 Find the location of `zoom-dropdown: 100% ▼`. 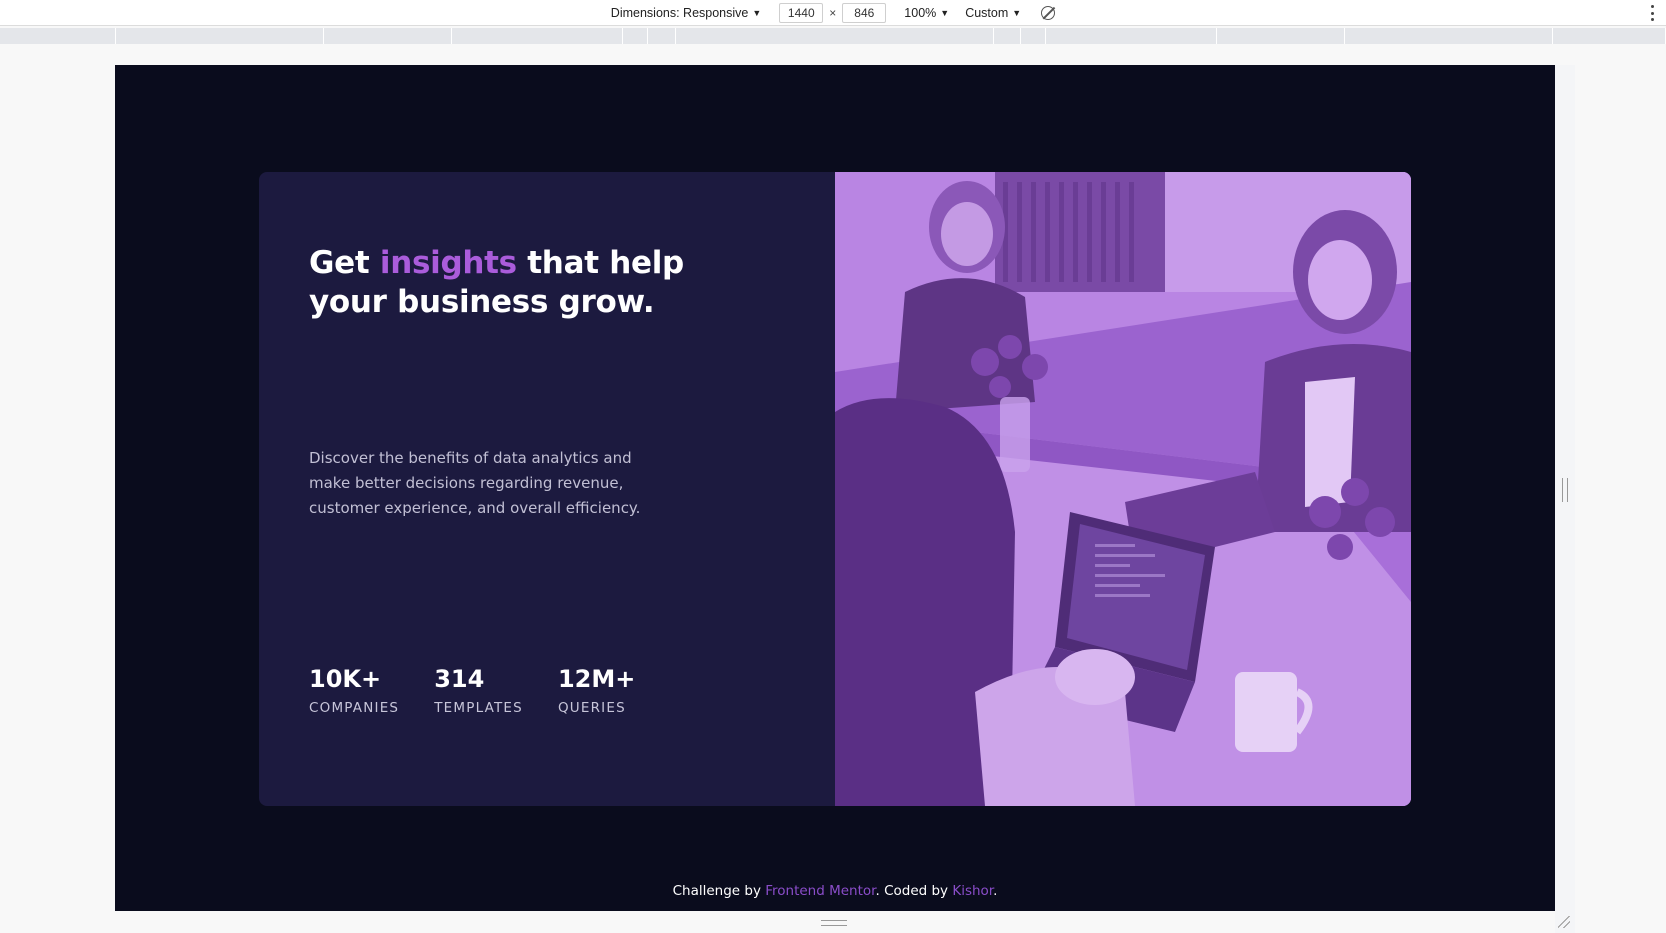

zoom-dropdown: 100% ▼ is located at coordinates (926, 13).